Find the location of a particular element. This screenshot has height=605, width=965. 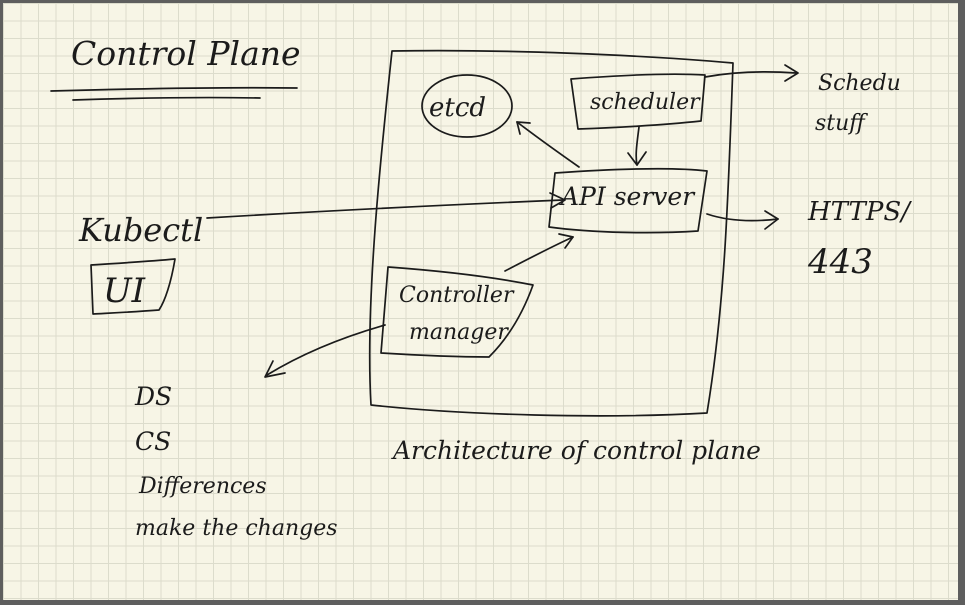

ui-label: UI is located at coordinates (124, 291).